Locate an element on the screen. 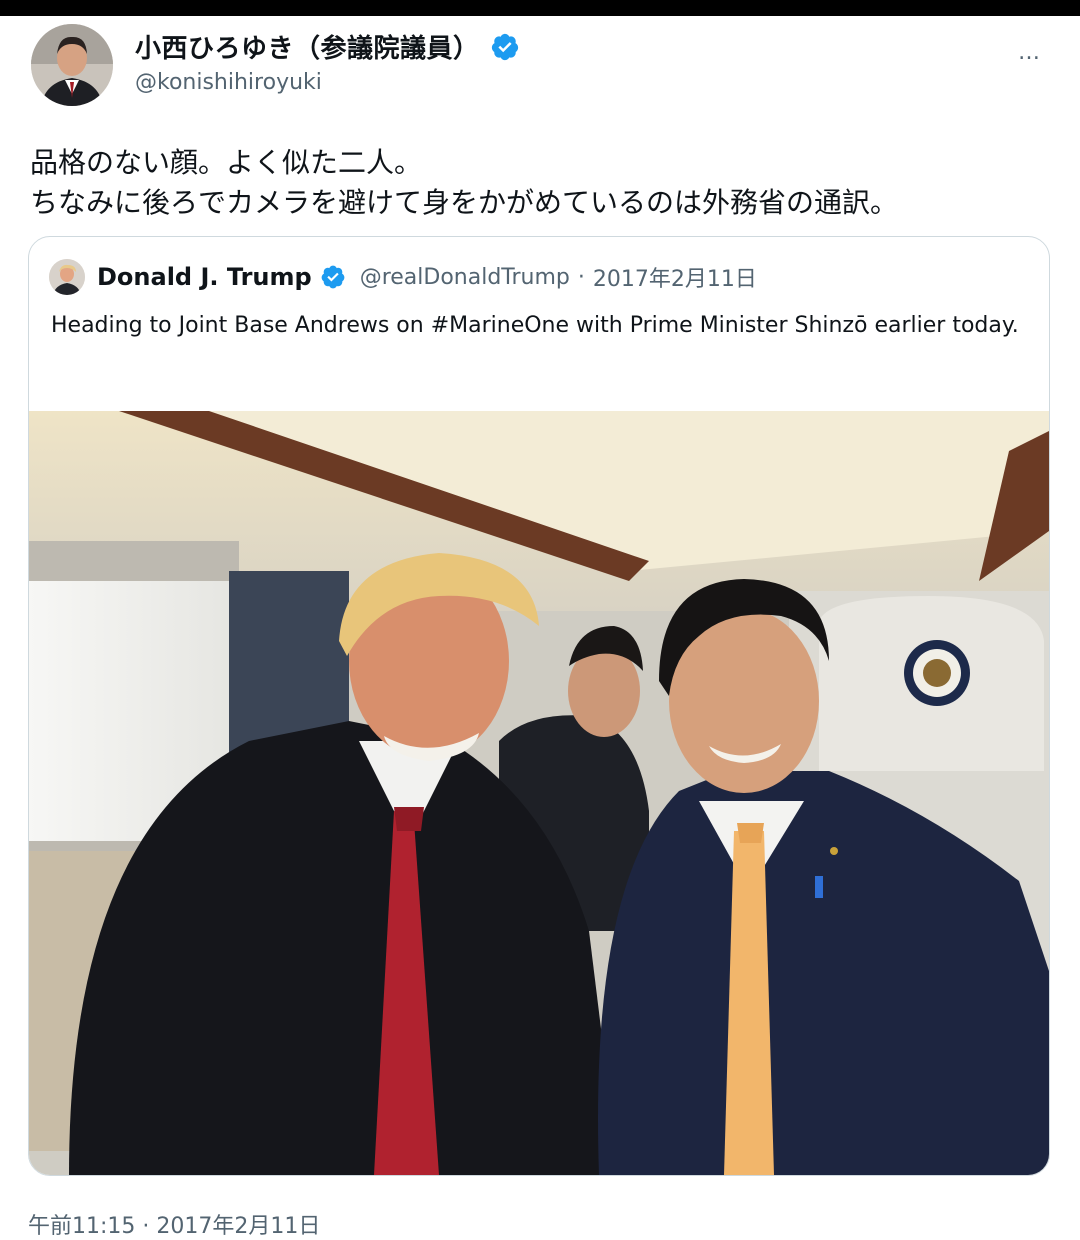  author-name-row: 小西ひろゆき（参議院議員） is located at coordinates (327, 46).